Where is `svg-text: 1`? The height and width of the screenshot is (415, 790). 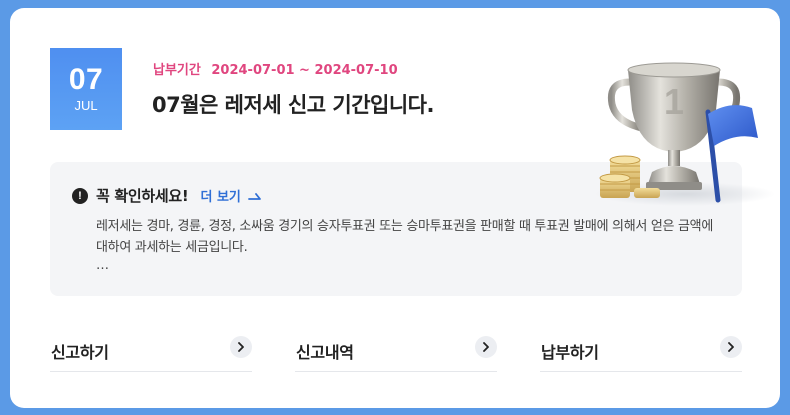
svg-text: 1 is located at coordinates (674, 101).